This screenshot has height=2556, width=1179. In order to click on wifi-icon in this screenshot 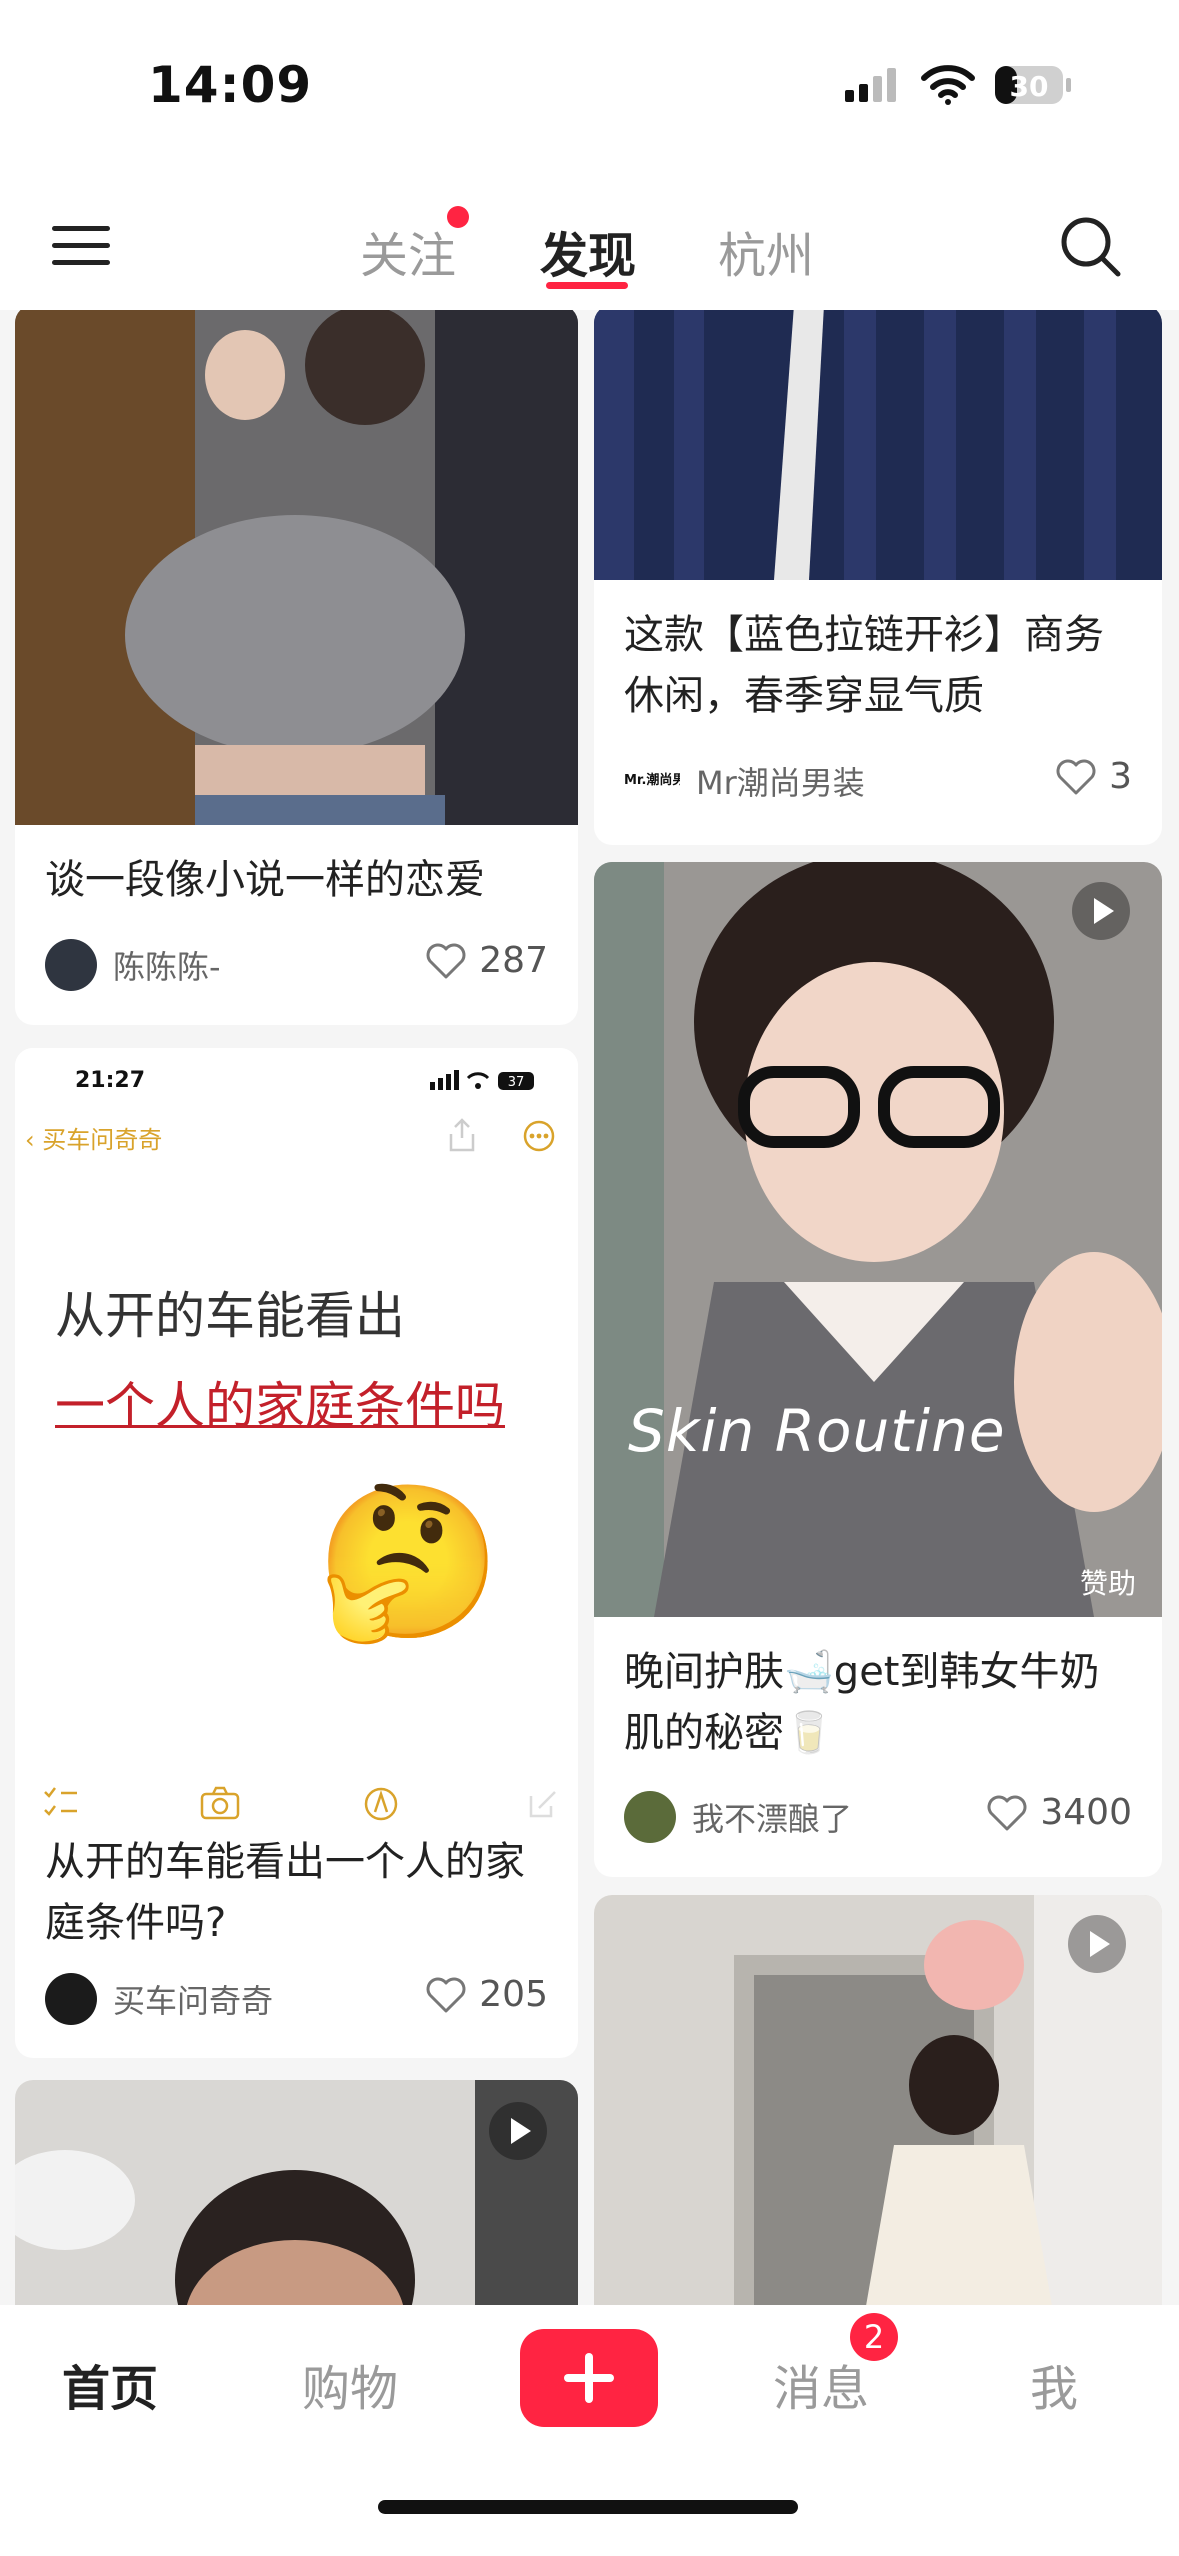, I will do `click(948, 85)`.